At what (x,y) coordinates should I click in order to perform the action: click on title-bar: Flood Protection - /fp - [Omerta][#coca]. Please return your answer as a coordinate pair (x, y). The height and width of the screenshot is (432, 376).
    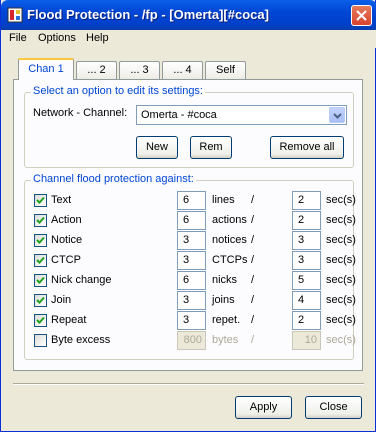
    Looking at the image, I should click on (188, 15).